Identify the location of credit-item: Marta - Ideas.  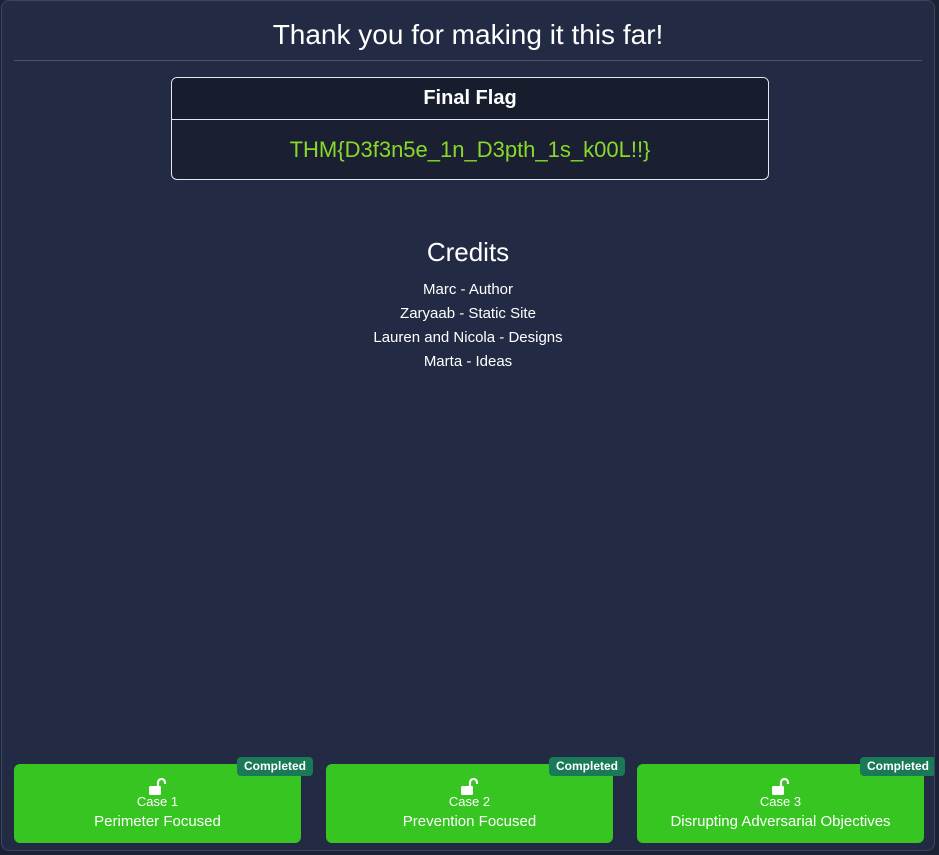
(468, 361).